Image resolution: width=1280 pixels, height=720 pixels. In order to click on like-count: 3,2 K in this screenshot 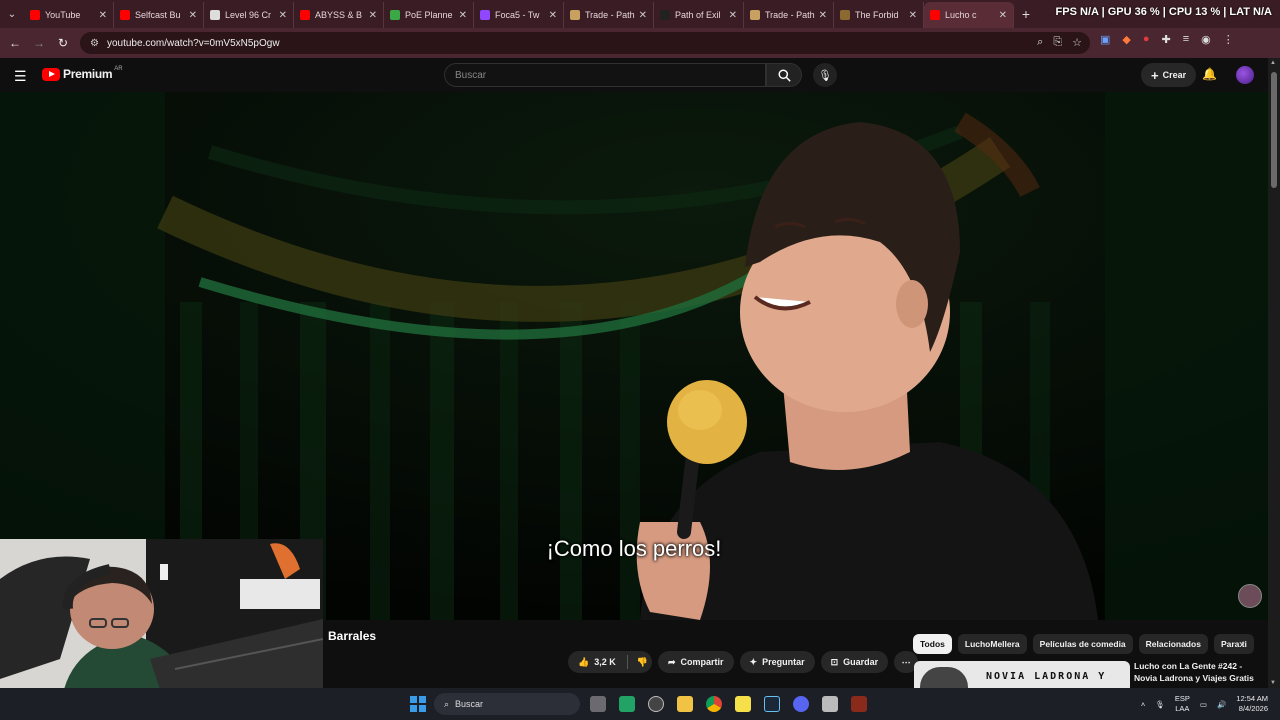, I will do `click(605, 662)`.